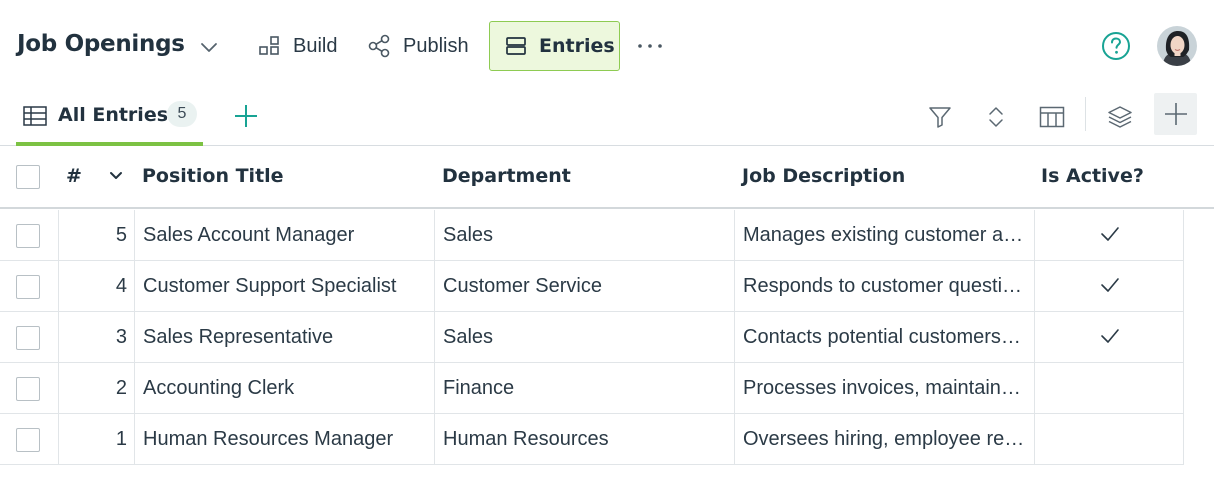 This screenshot has height=482, width=1214. I want to click on select-all-checkbox, so click(28, 177).